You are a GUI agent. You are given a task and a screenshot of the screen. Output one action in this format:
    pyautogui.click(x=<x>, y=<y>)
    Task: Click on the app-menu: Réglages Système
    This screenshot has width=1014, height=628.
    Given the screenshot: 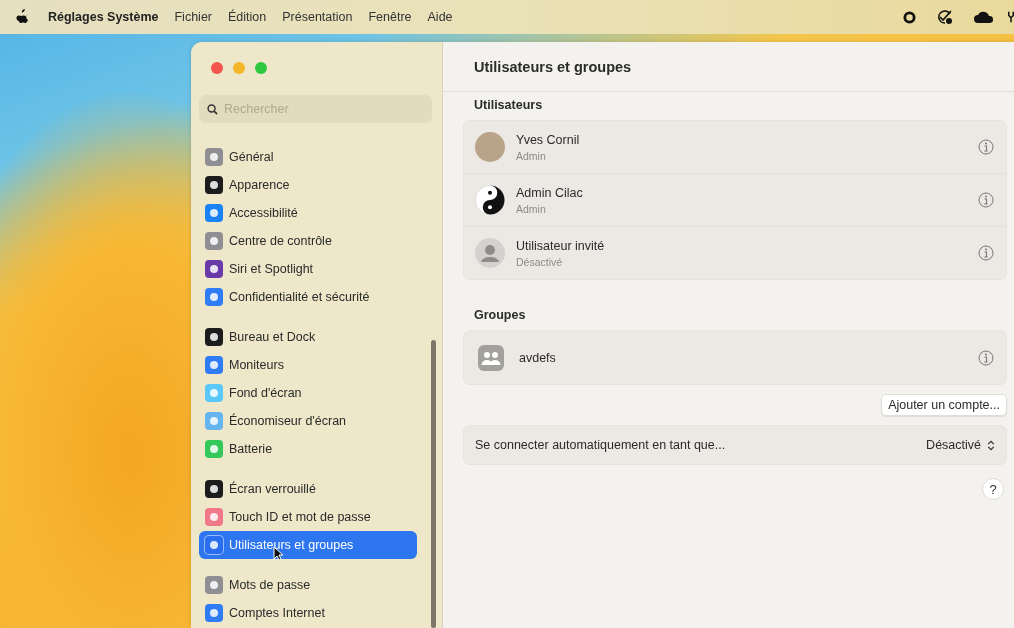 What is the action you would take?
    pyautogui.click(x=103, y=17)
    